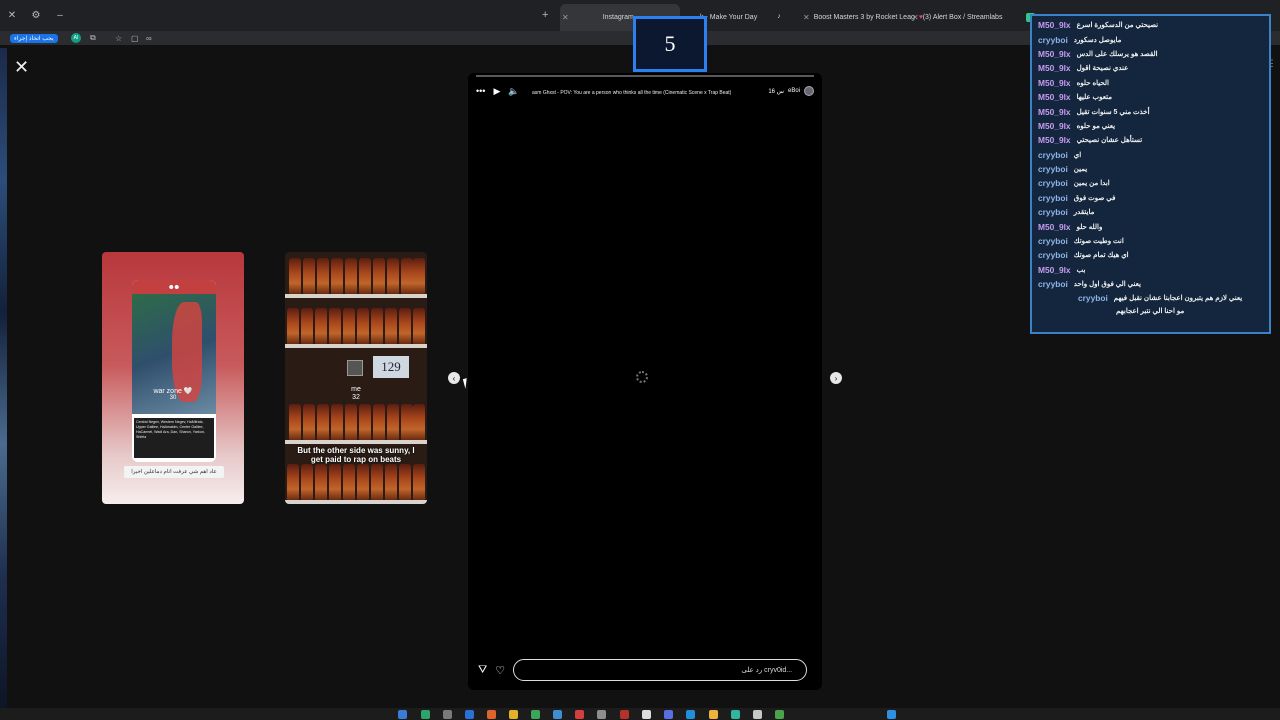  Describe the element at coordinates (149, 38) in the screenshot. I see `lens-icon: ∞` at that location.